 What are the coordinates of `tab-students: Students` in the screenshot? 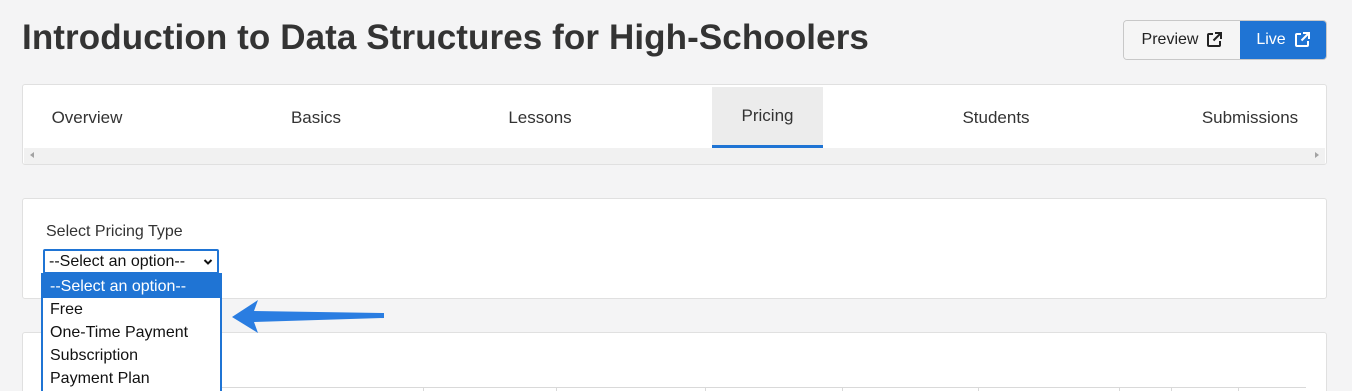 It's located at (996, 117).